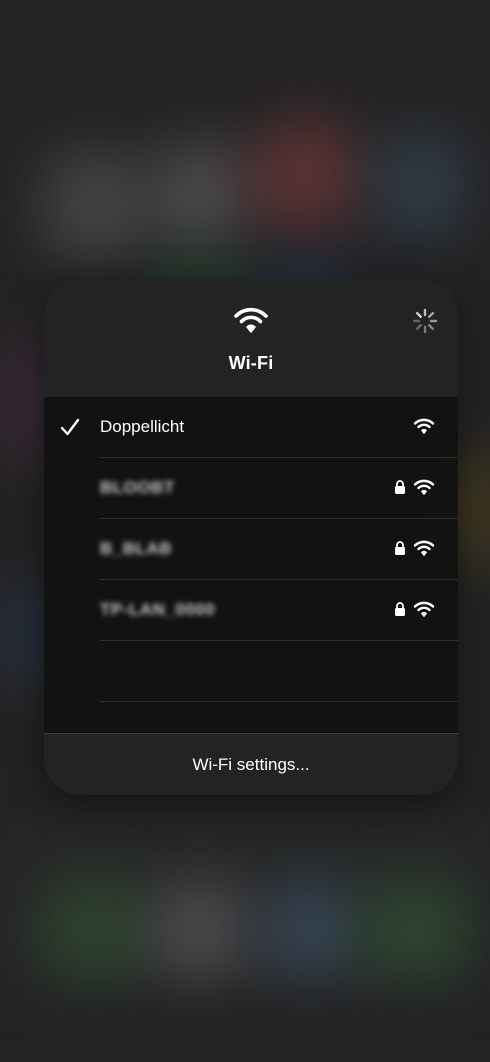  Describe the element at coordinates (137, 487) in the screenshot. I see `network-name-obscured: BLOOBT` at that location.